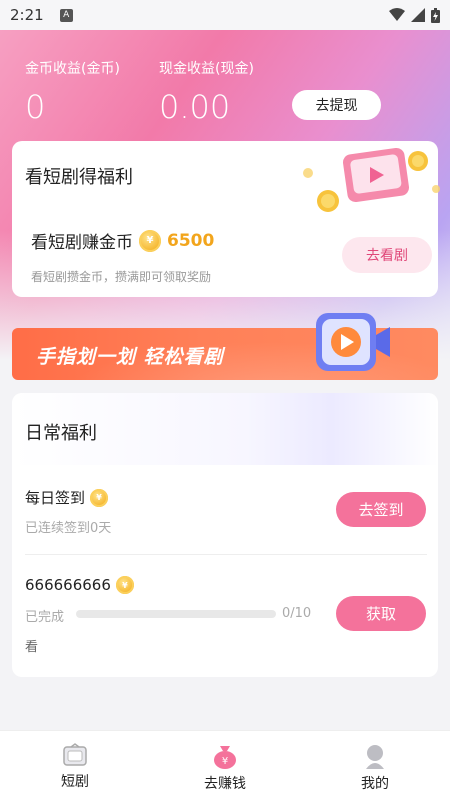  I want to click on nav-item-earn: ¥ 去赚钱, so click(225, 766).